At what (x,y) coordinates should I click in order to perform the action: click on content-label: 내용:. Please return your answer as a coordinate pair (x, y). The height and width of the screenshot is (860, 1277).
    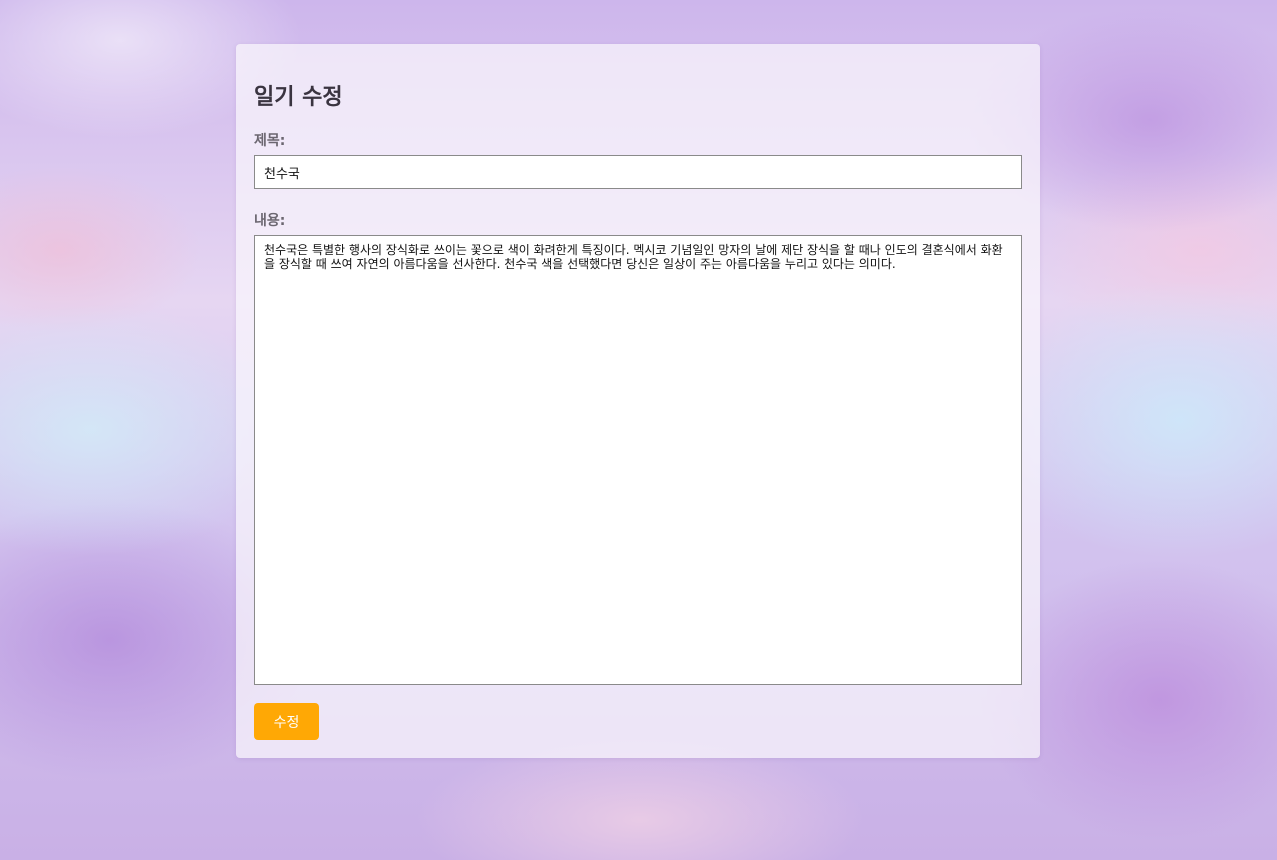
    Looking at the image, I should click on (270, 221).